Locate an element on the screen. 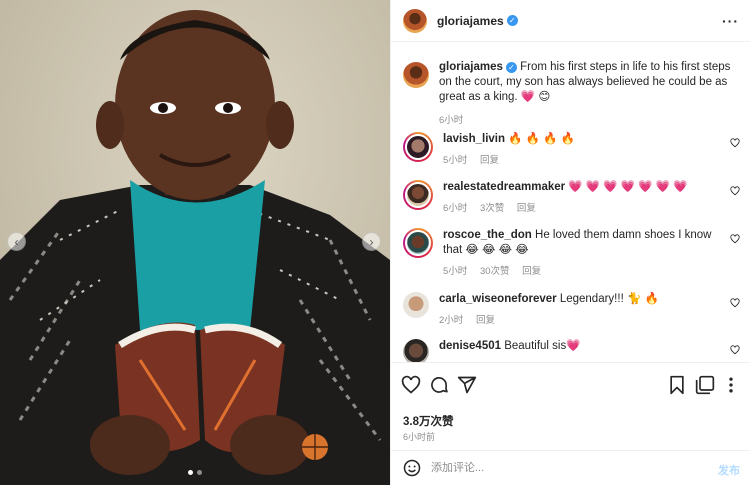  bookmark-icon is located at coordinates (677, 385).